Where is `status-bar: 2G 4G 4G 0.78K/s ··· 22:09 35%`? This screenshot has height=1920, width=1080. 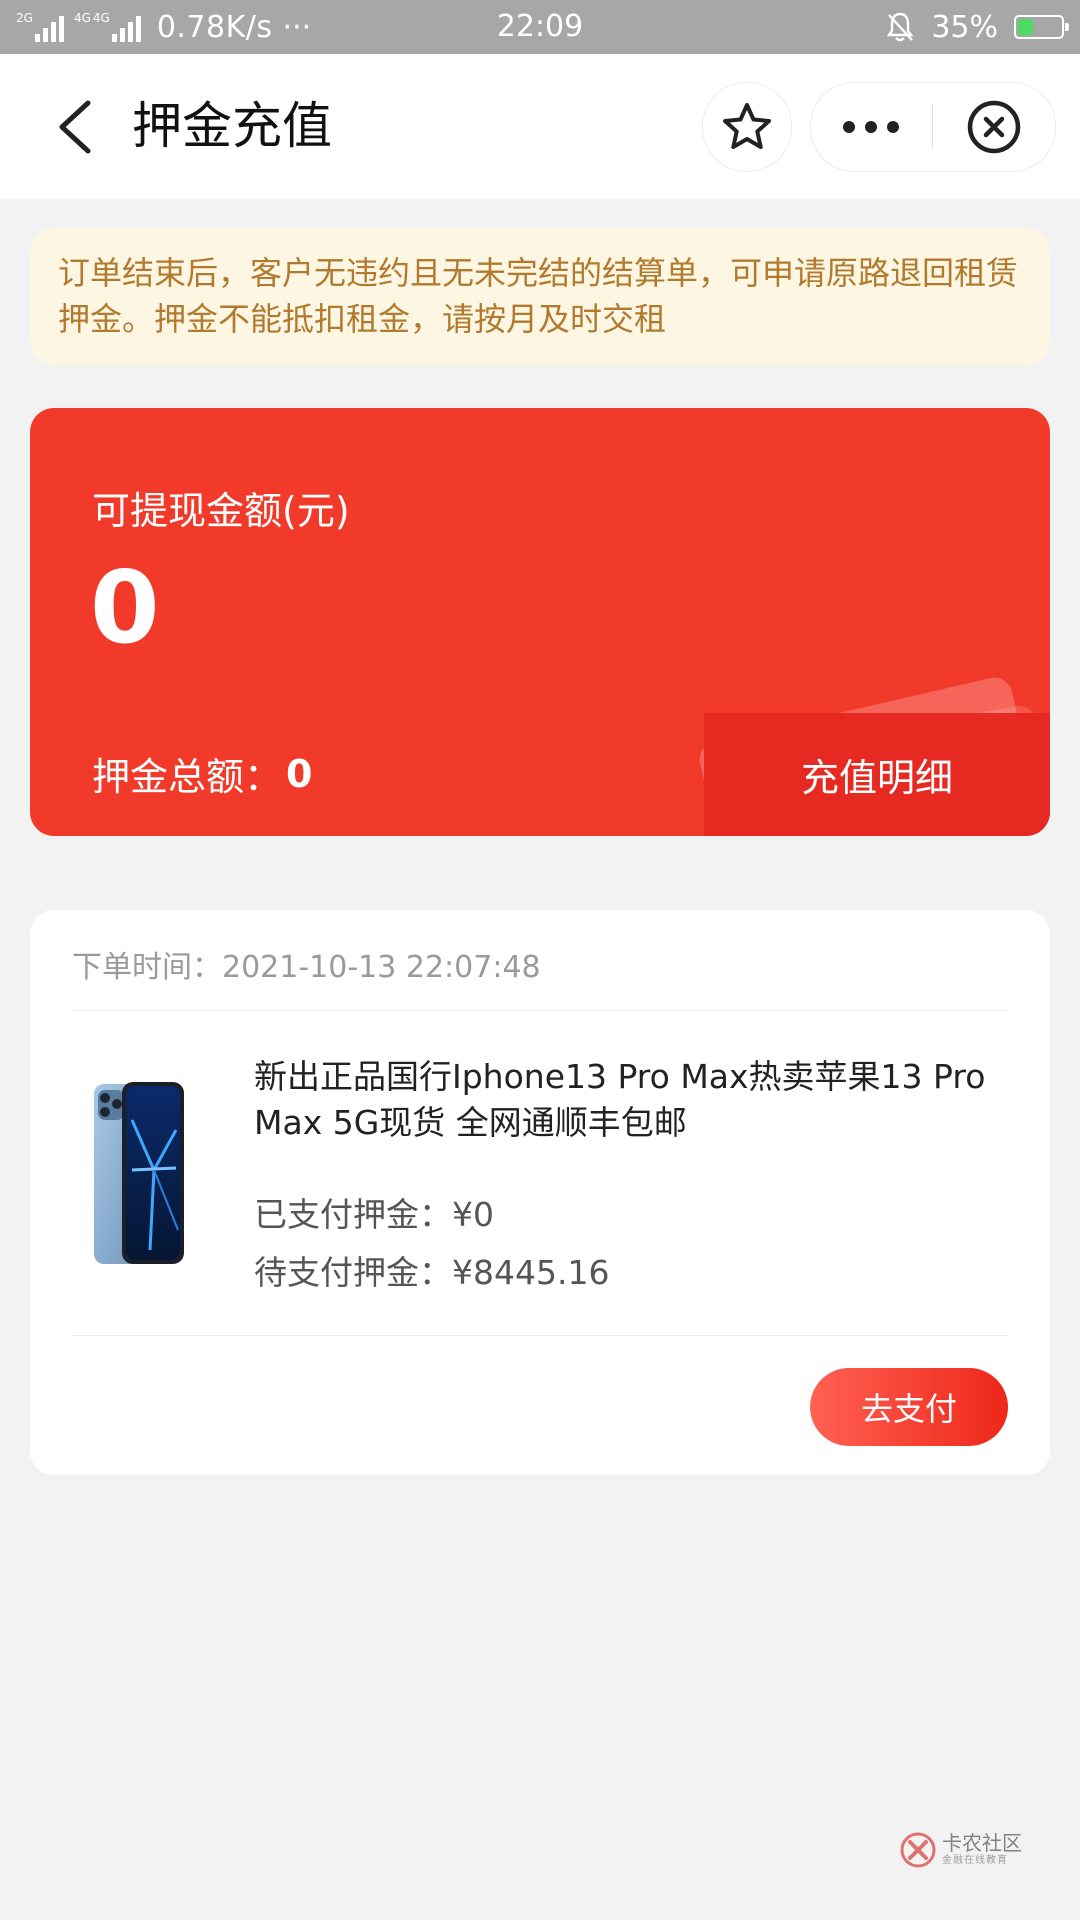
status-bar: 2G 4G 4G 0.78K/s ··· 22:09 35% is located at coordinates (540, 27).